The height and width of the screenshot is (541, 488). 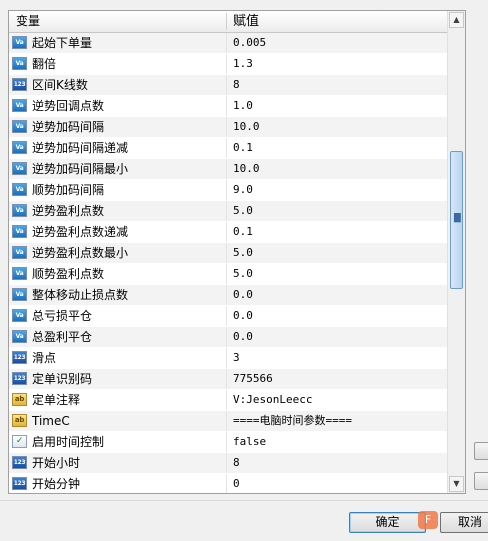 I want to click on grid-header: 变量 赋值, so click(x=228, y=22).